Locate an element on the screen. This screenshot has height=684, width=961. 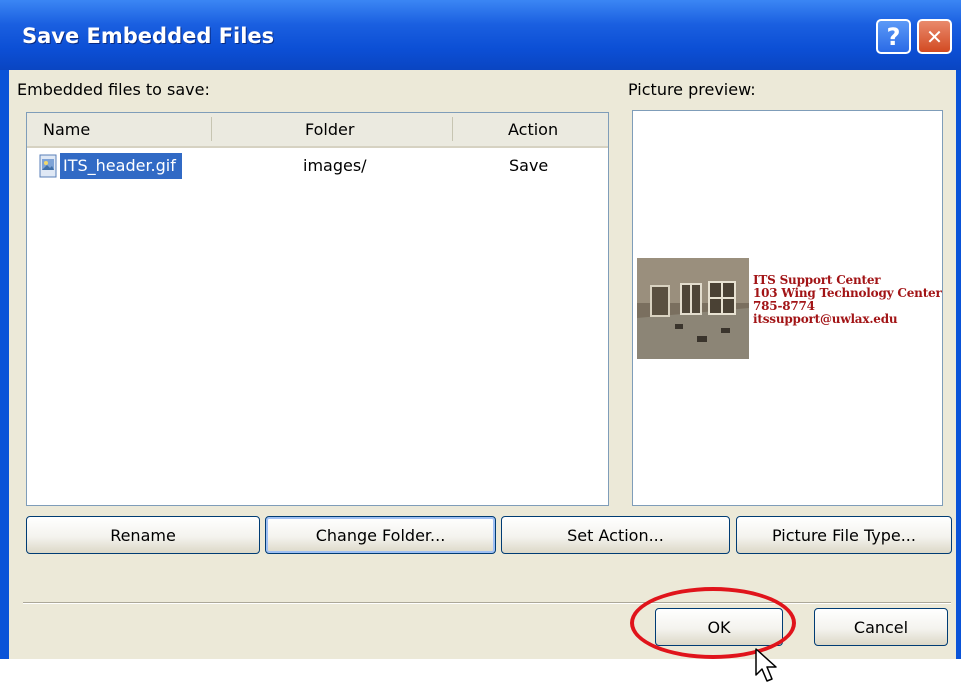
dialog-title: Save Embedded Files is located at coordinates (148, 36).